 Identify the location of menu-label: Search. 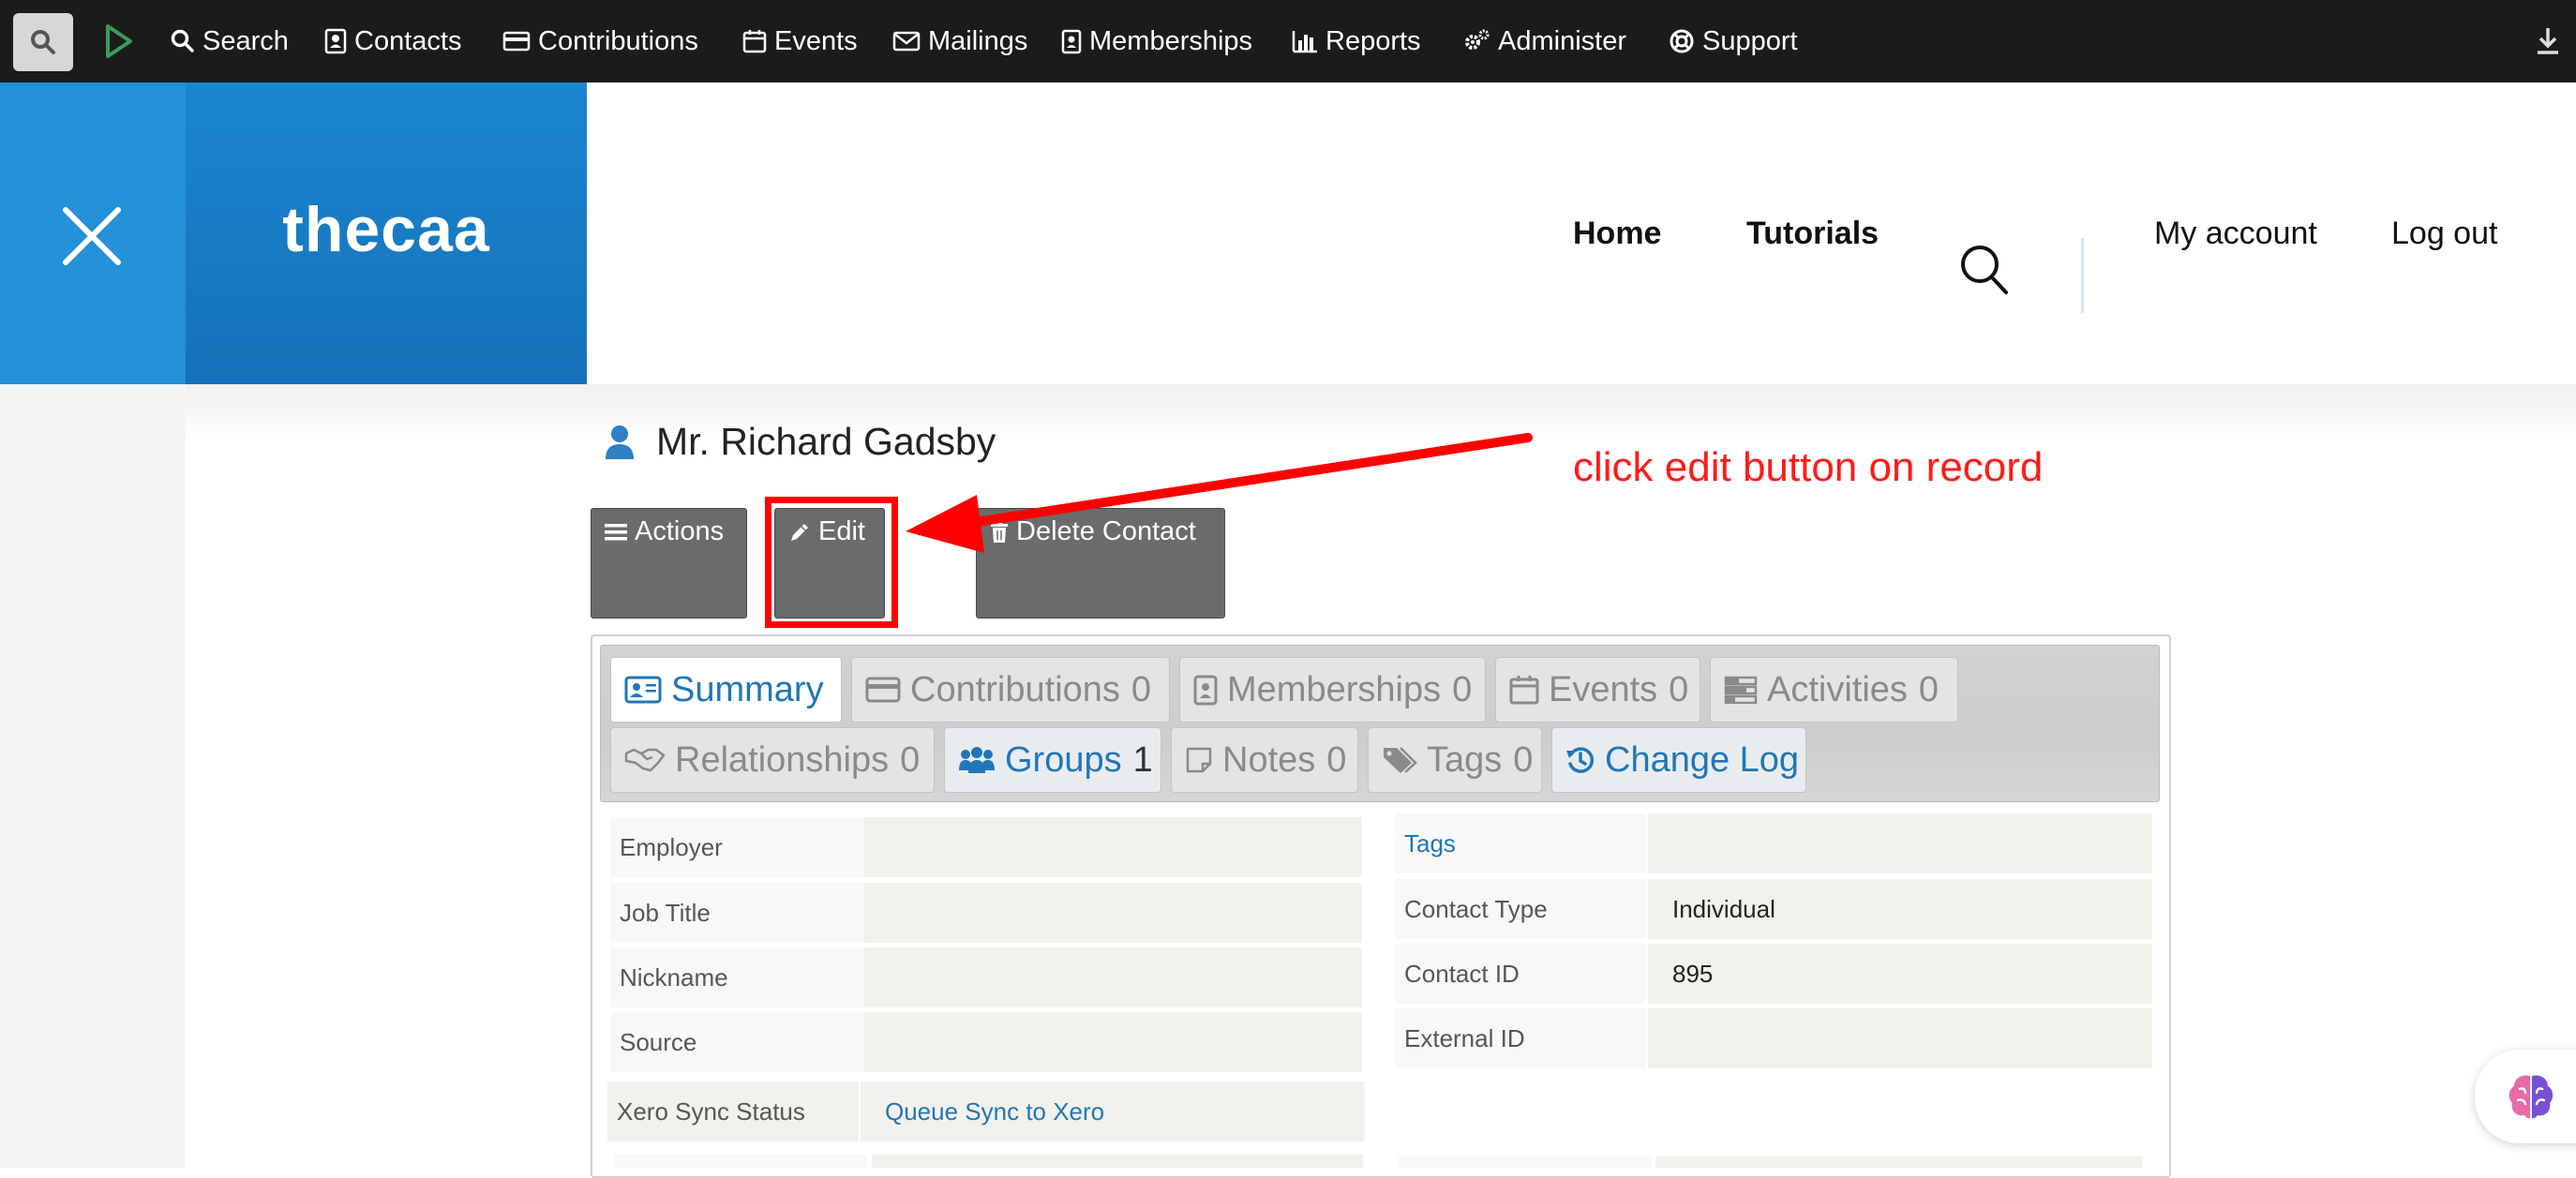
(245, 40).